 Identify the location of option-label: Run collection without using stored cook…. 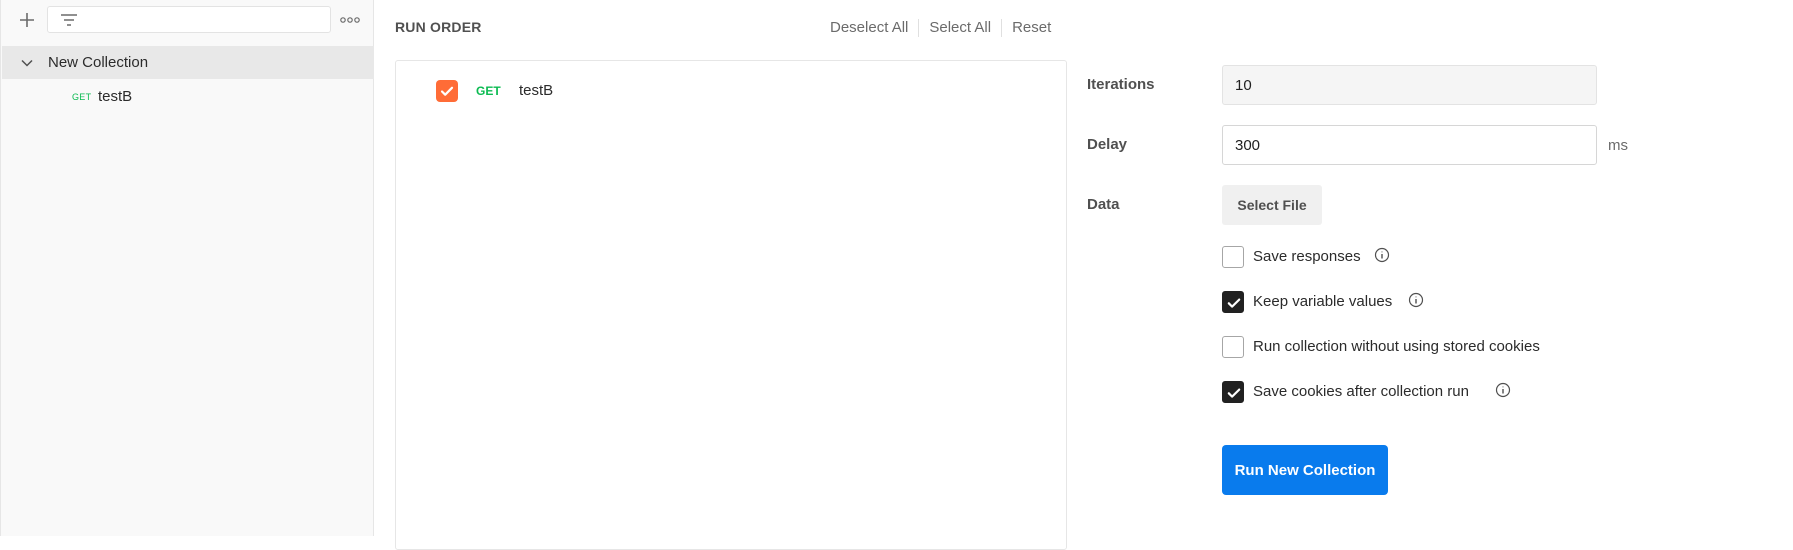
(1396, 346).